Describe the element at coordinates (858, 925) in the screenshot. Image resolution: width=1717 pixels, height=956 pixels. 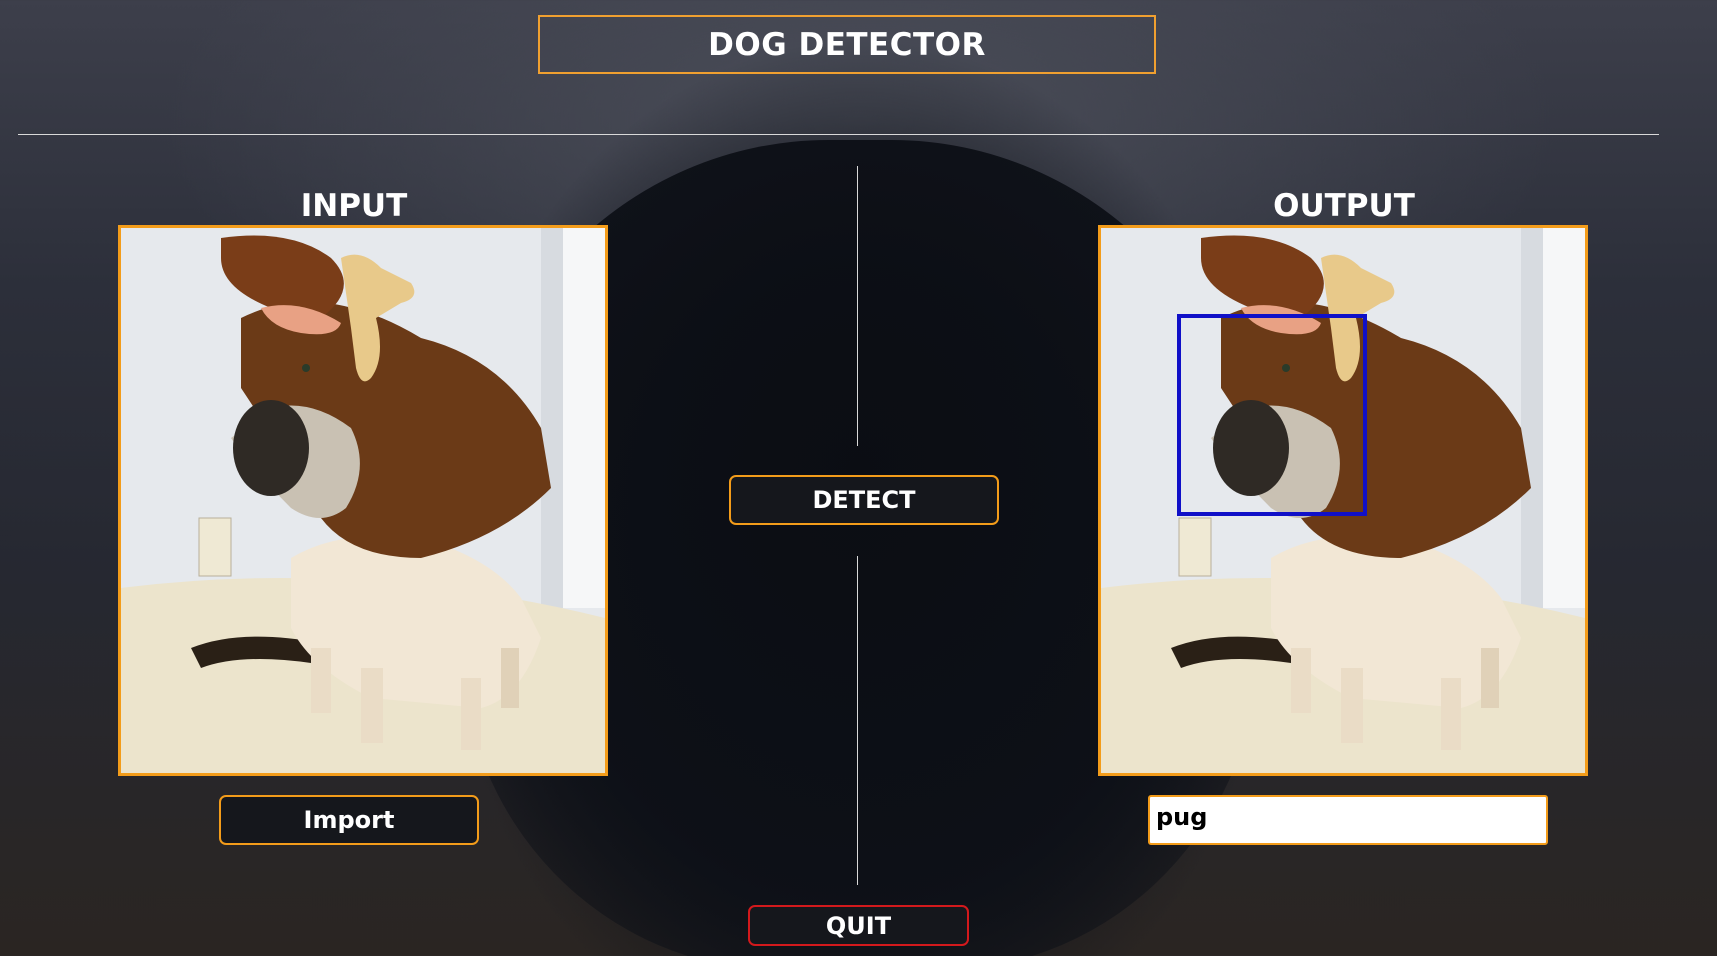
I see `quit-button: QUIT` at that location.